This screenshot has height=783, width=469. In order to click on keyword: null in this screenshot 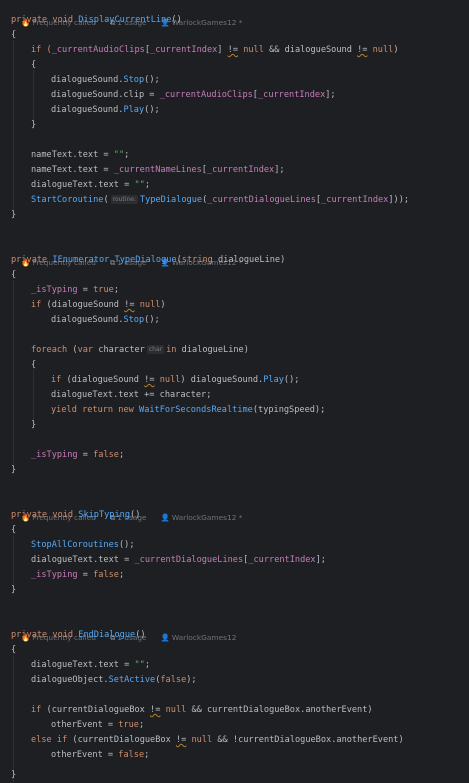, I will do `click(202, 740)`.